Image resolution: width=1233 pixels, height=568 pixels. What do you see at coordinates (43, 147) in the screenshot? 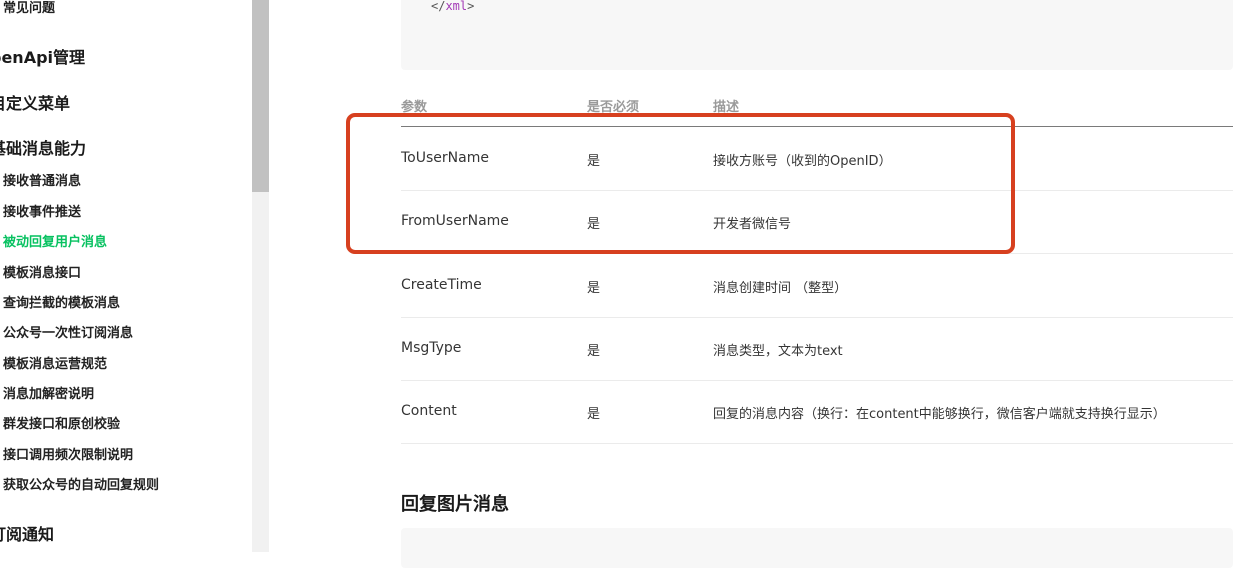
I see `sidebar-item-basic-messaging: 基础消息能力` at bounding box center [43, 147].